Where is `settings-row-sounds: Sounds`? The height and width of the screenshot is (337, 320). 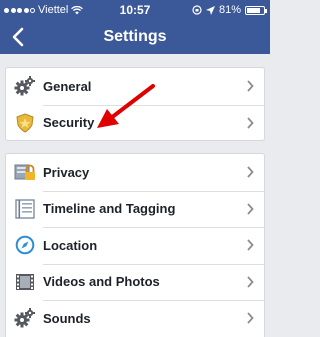 settings-row-sounds: Sounds is located at coordinates (135, 318).